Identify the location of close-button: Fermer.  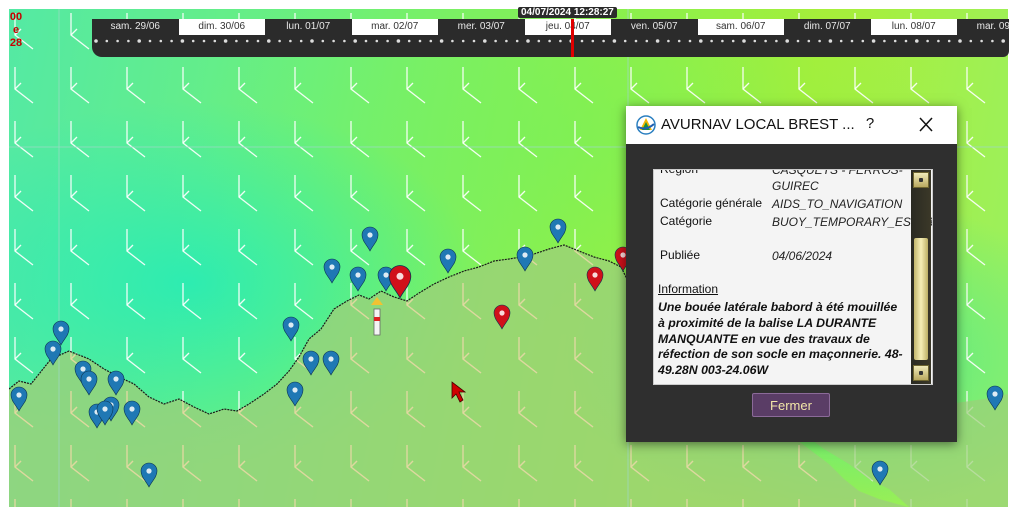
(791, 405).